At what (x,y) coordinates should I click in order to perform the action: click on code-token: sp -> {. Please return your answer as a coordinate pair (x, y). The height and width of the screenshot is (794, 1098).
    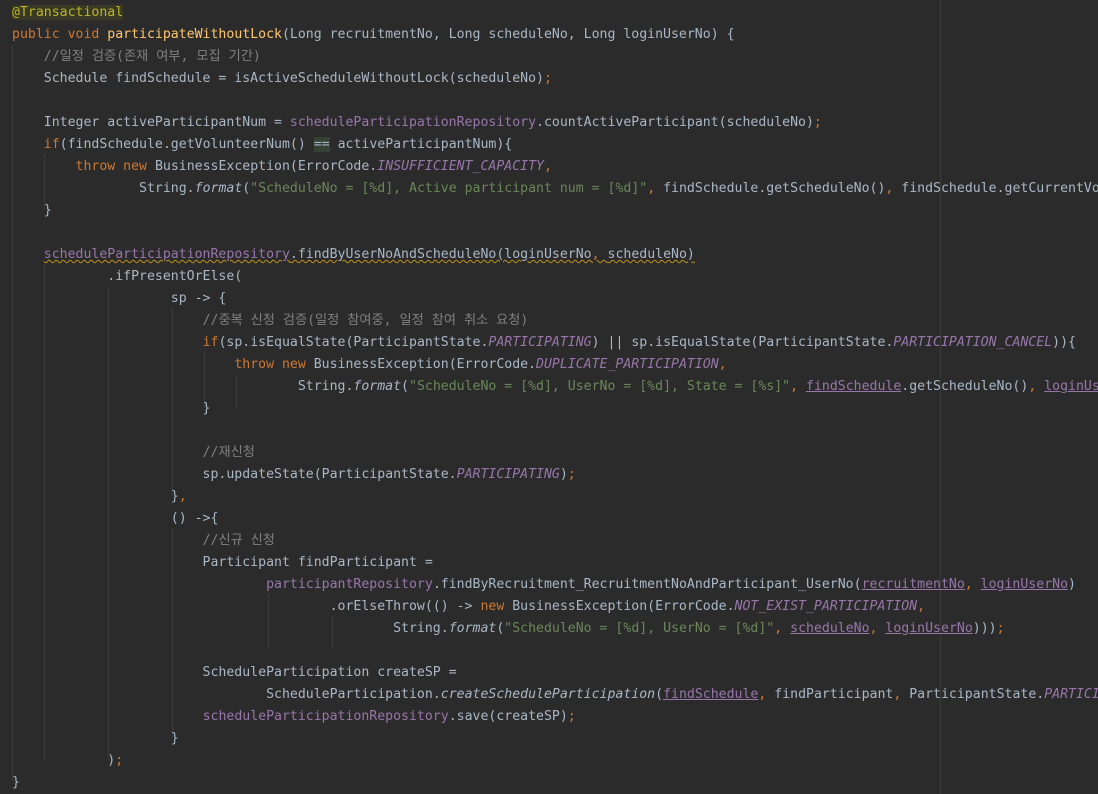
    Looking at the image, I should click on (119, 298).